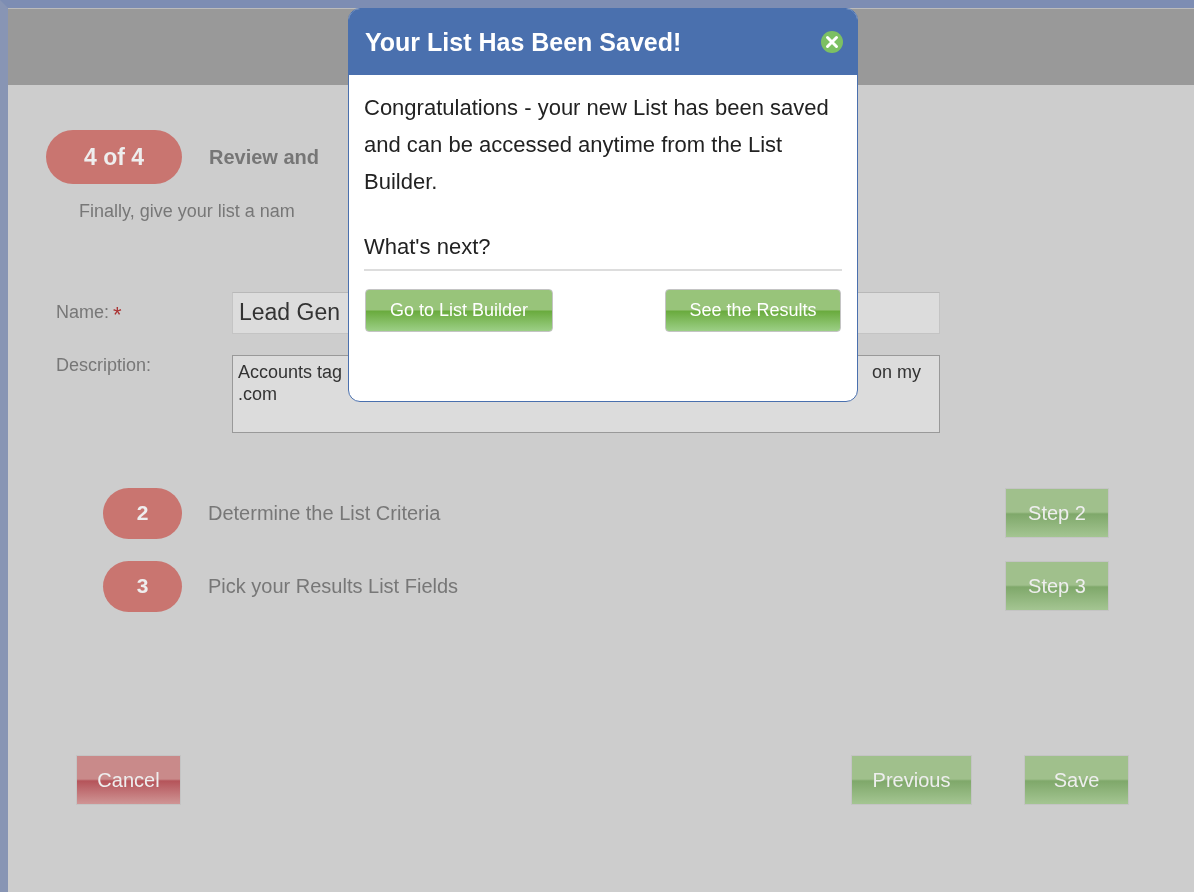 The height and width of the screenshot is (892, 1194). I want to click on cancel-button: Cancel, so click(128, 780).